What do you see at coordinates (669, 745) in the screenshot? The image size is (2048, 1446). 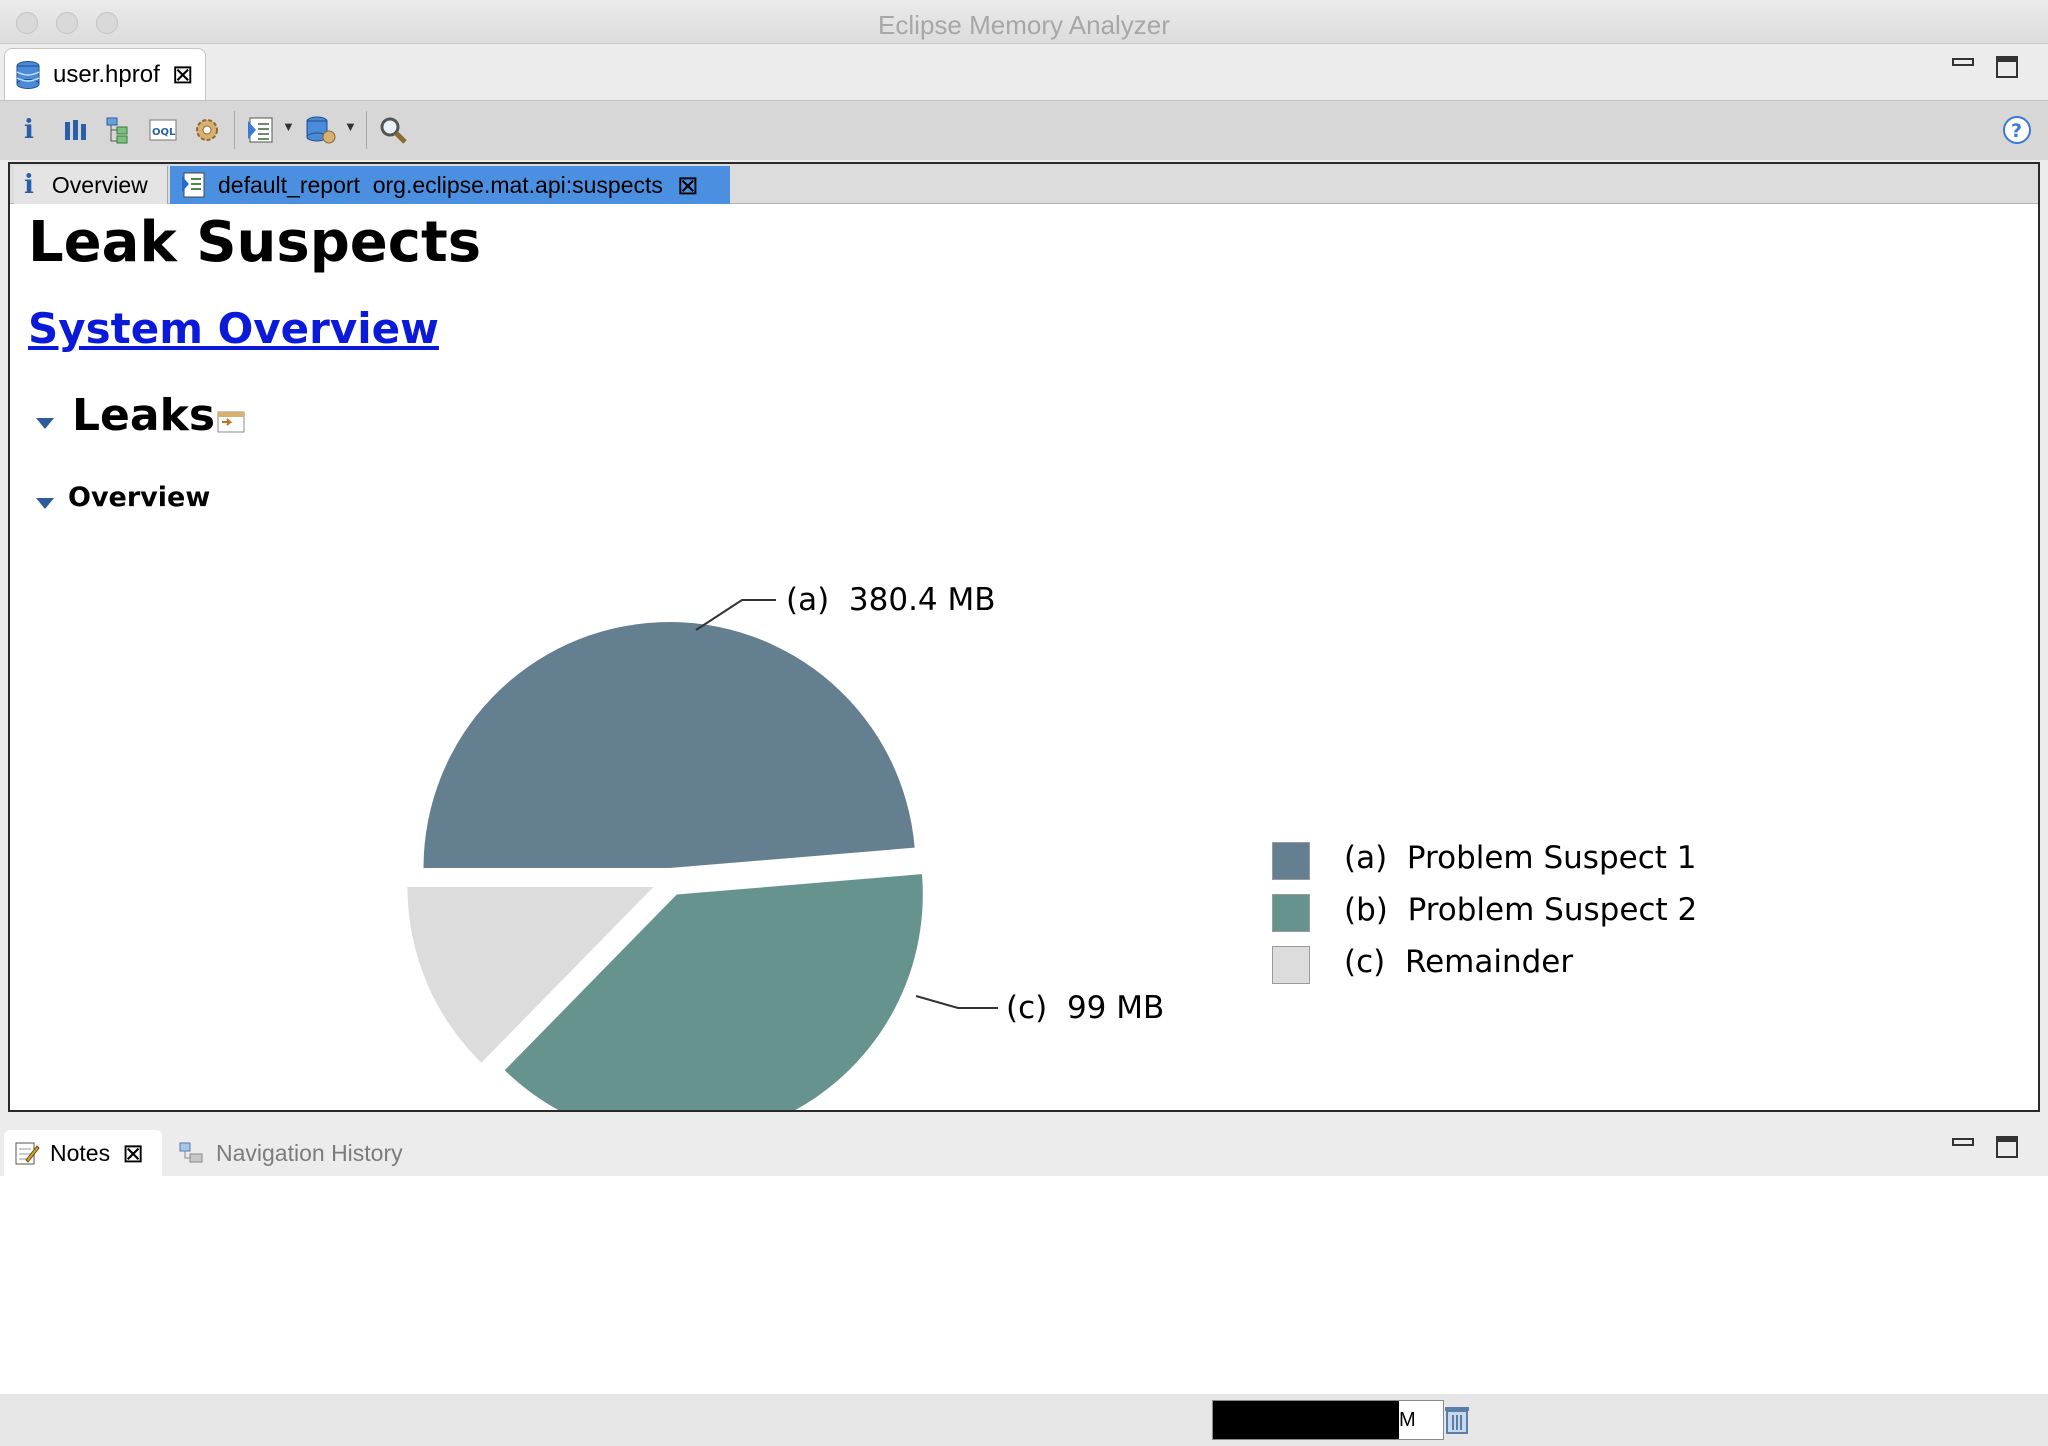 I see `pie-slice-a` at bounding box center [669, 745].